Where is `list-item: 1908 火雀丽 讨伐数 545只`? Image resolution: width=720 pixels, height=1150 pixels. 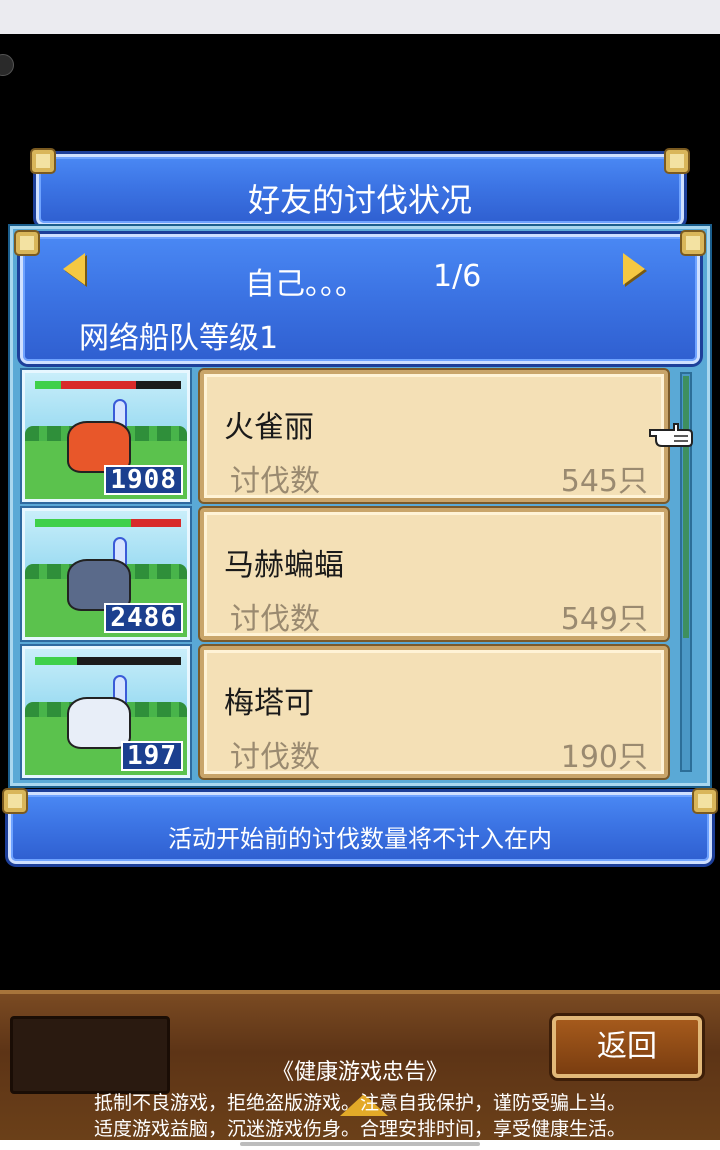
list-item: 1908 火雀丽 讨伐数 545只 is located at coordinates (346, 436).